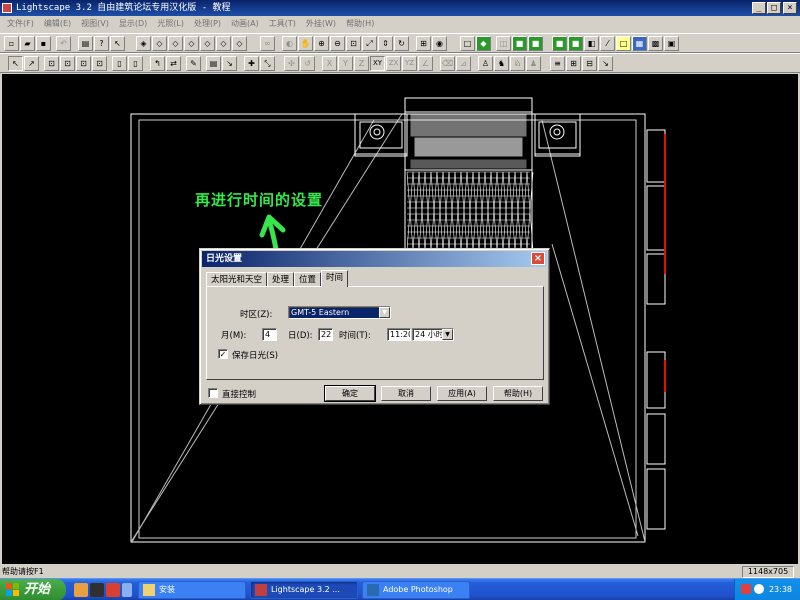 This screenshot has height=600, width=800. I want to click on tab-location: 位置, so click(308, 279).